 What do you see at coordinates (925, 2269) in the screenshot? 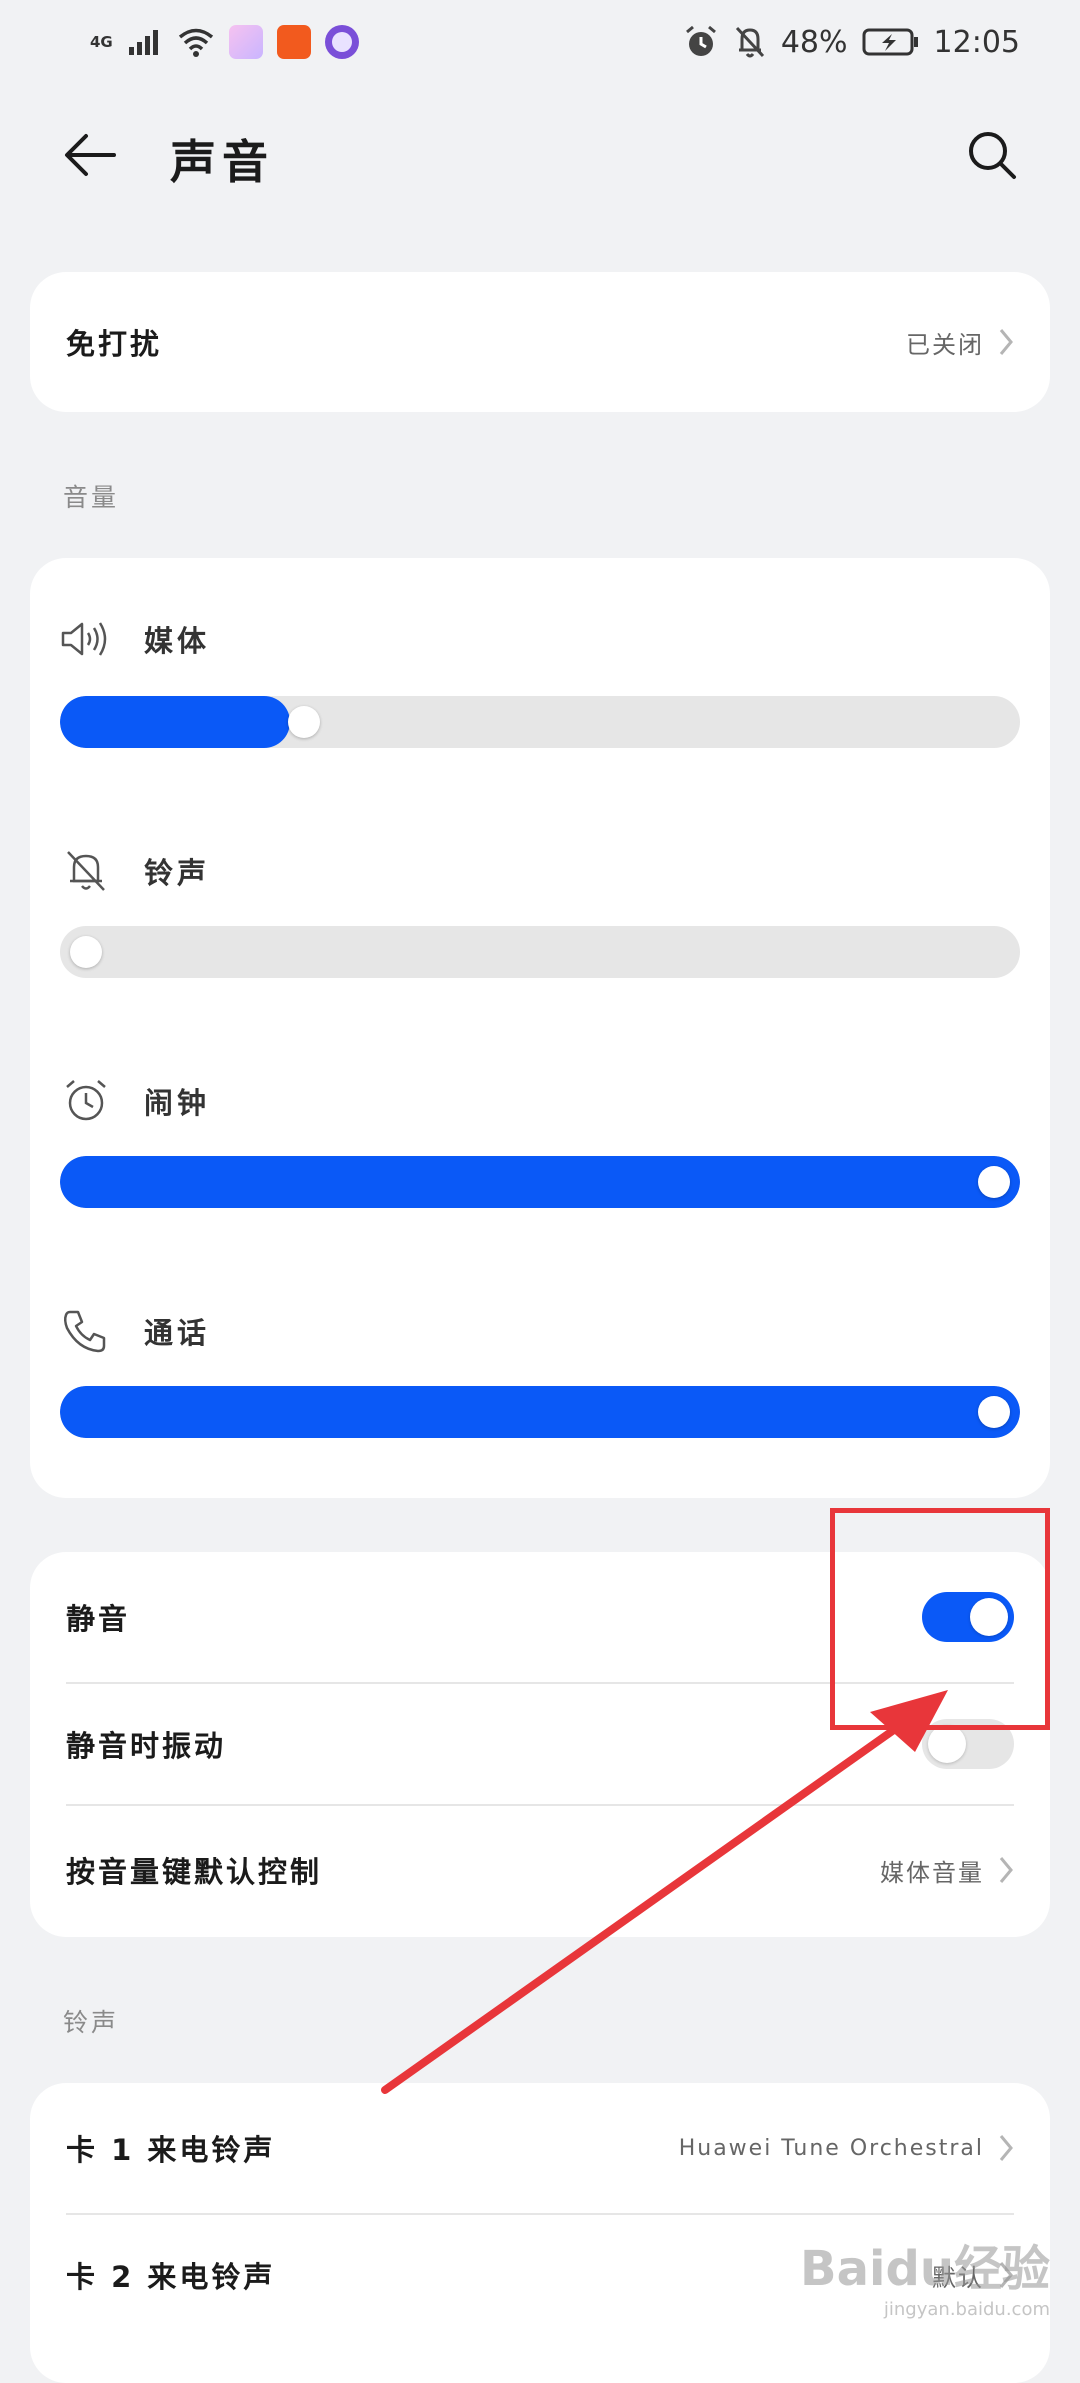
I see `watermark-logo: Baidu经验` at bounding box center [925, 2269].